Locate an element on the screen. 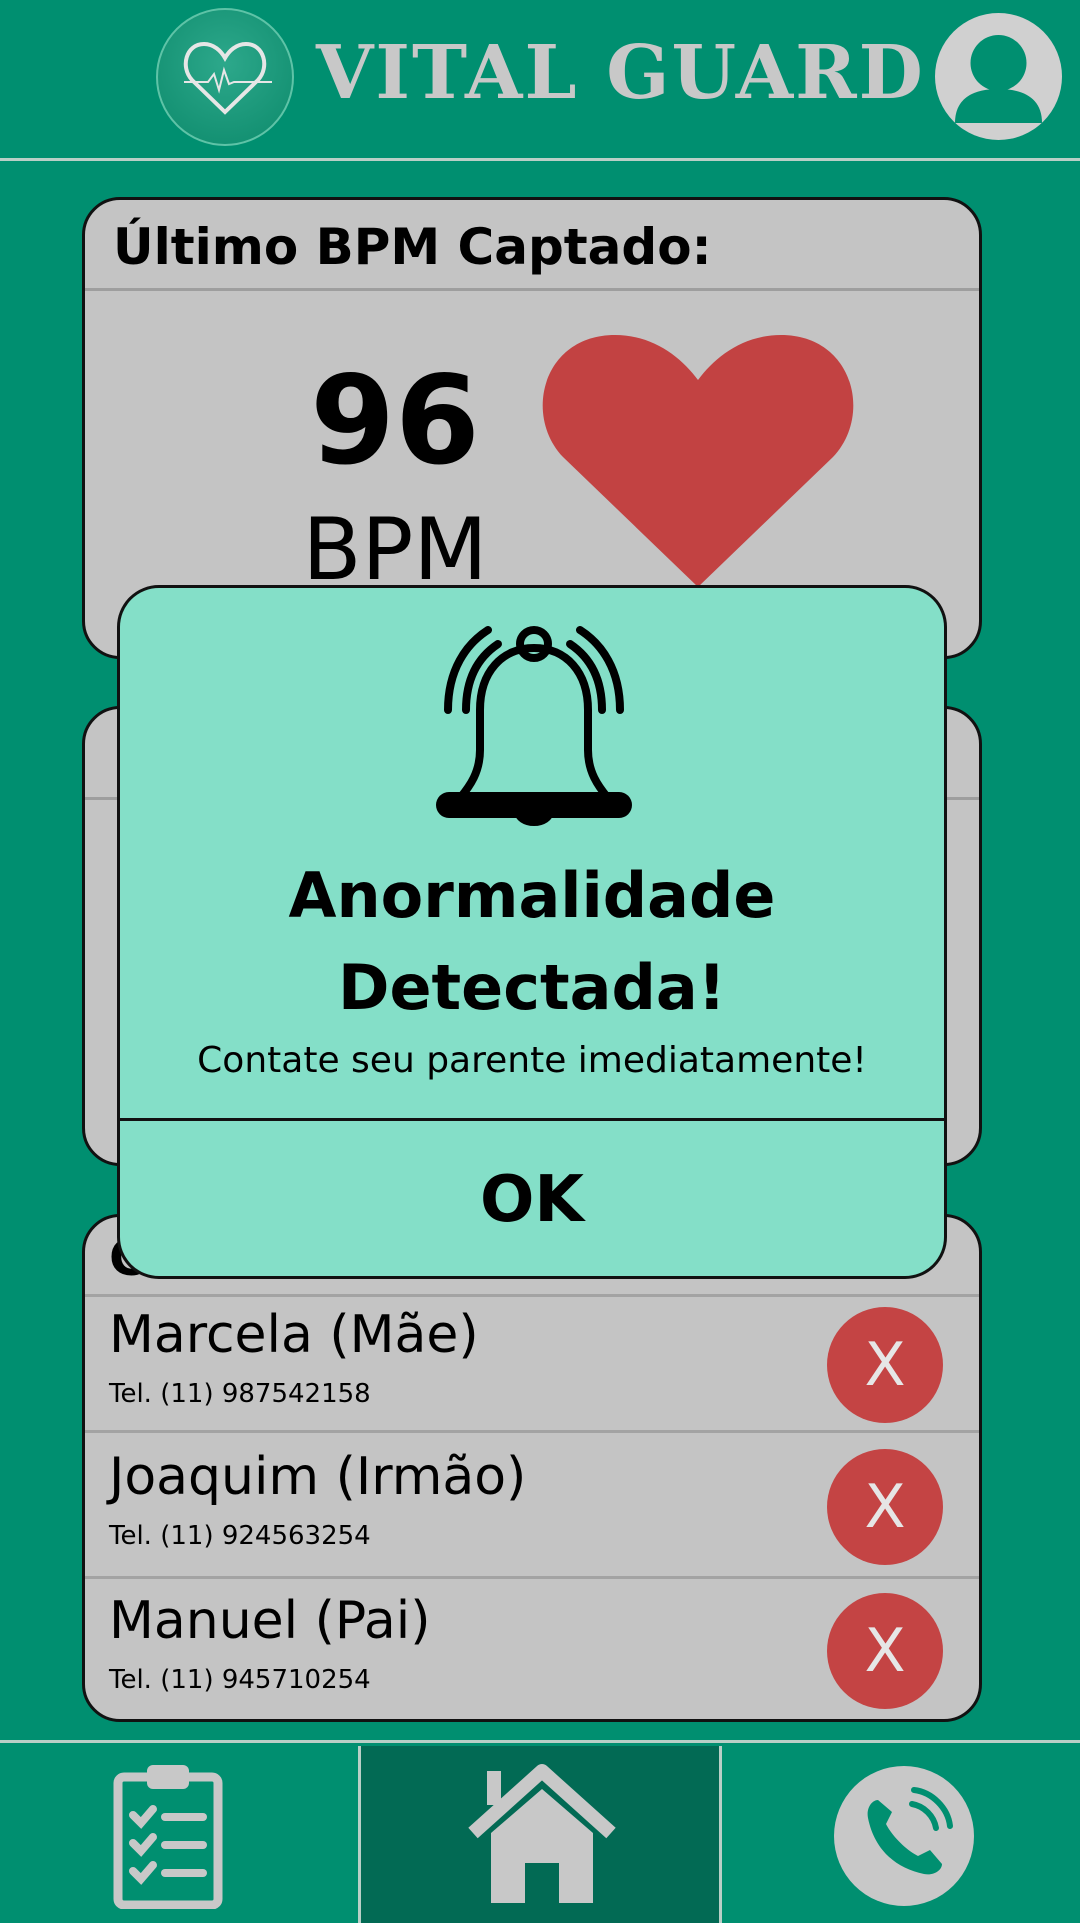 Image resolution: width=1080 pixels, height=1923 pixels. clipboard-checklist-icon is located at coordinates (168, 1837).